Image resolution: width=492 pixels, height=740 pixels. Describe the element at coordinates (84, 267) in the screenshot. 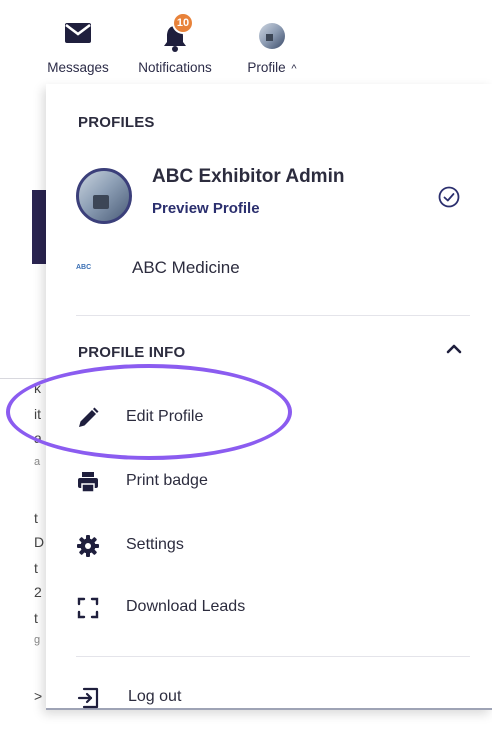

I see `organization-logo: ABC` at that location.